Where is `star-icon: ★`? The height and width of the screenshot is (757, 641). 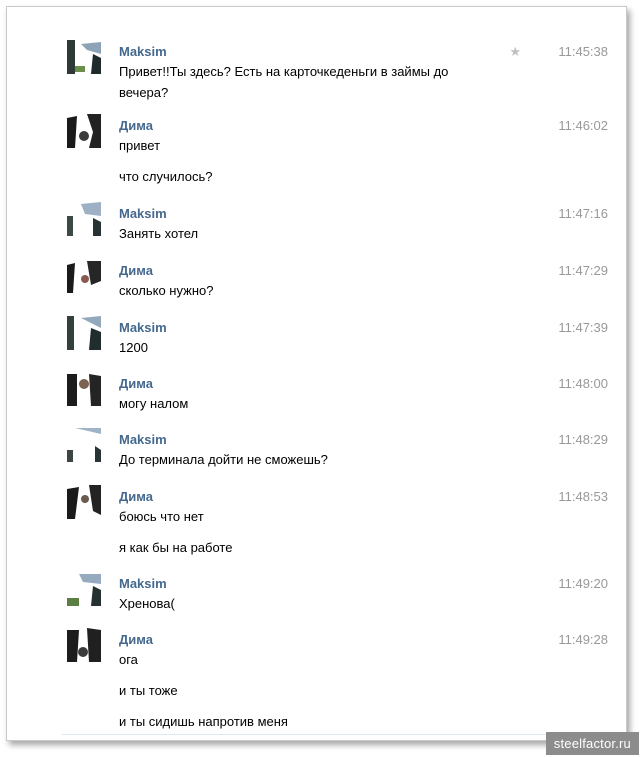 star-icon: ★ is located at coordinates (515, 52).